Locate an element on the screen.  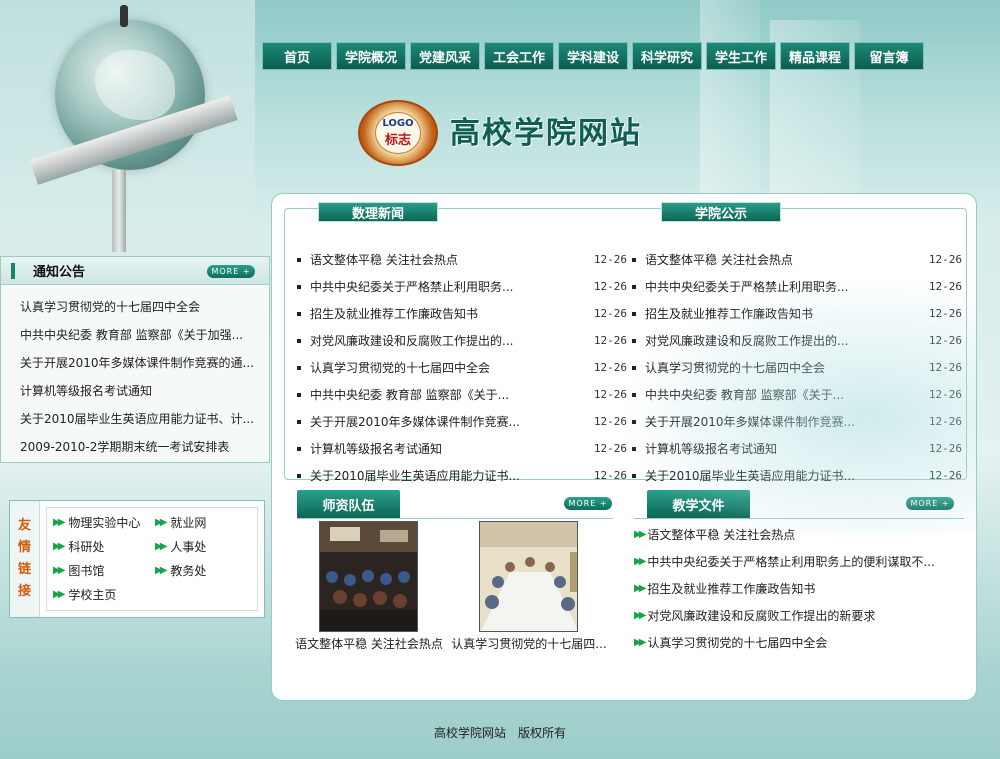
conference-photo-image is located at coordinates (528, 576).